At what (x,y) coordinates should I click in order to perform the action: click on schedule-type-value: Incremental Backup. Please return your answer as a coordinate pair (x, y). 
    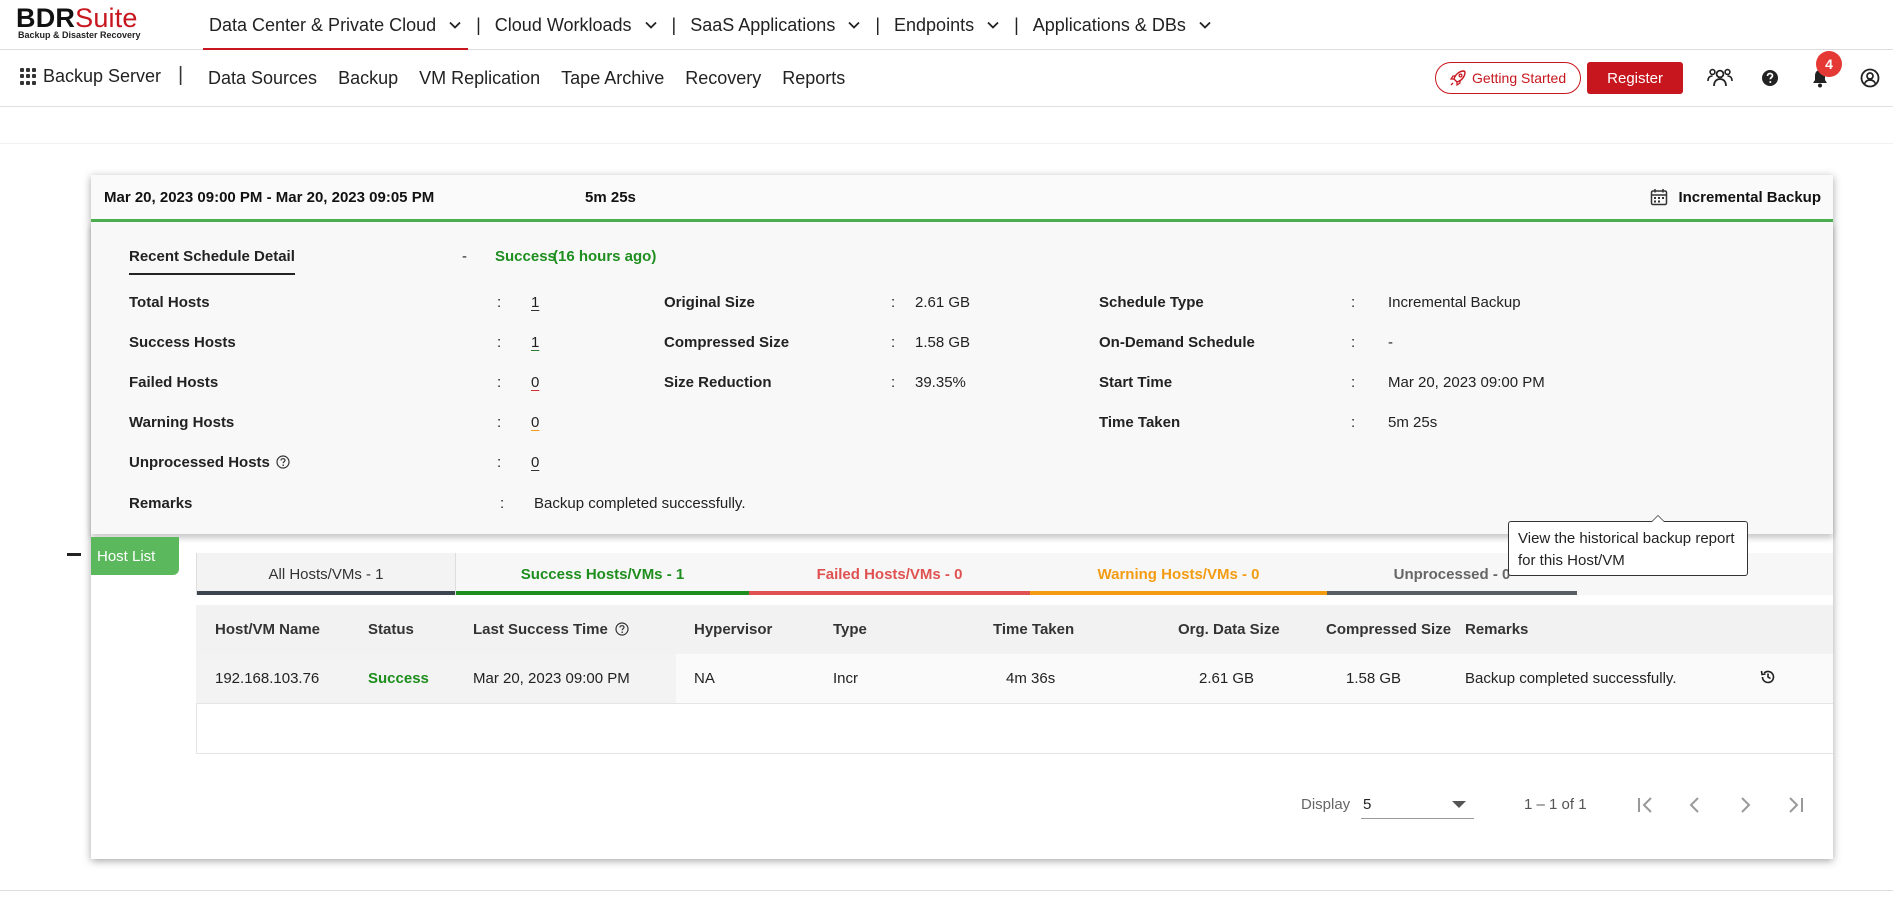
    Looking at the image, I should click on (1454, 302).